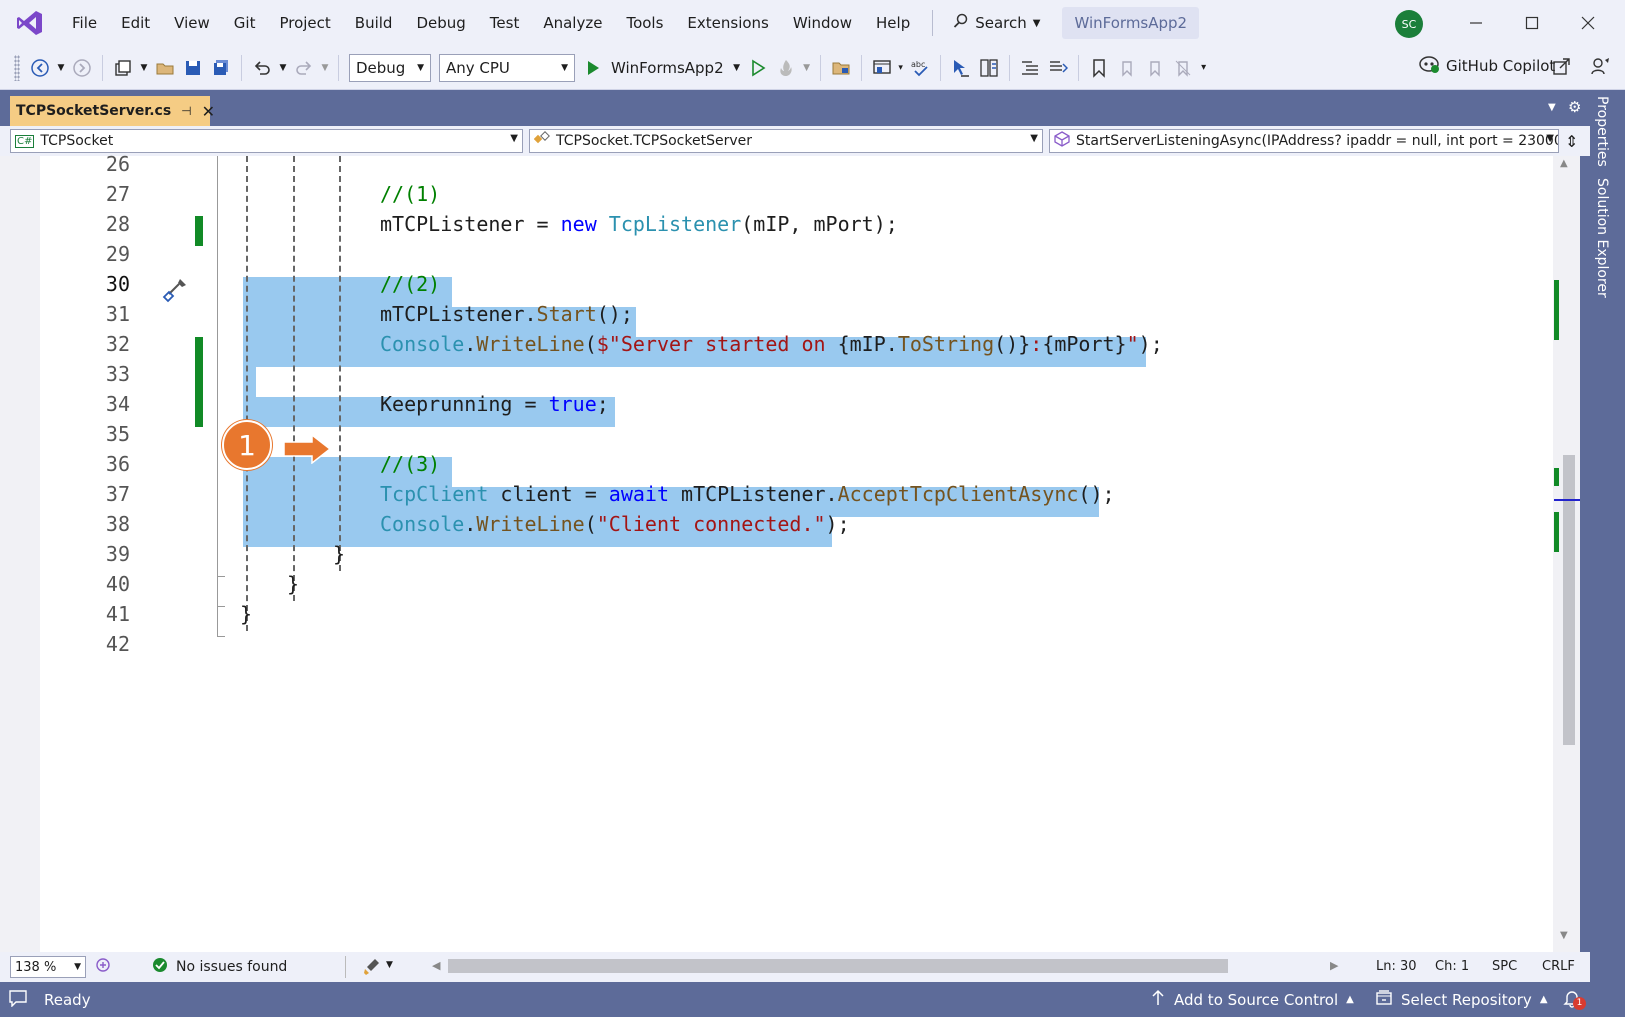  What do you see at coordinates (82, 68) in the screenshot?
I see `navigate-forward-icon` at bounding box center [82, 68].